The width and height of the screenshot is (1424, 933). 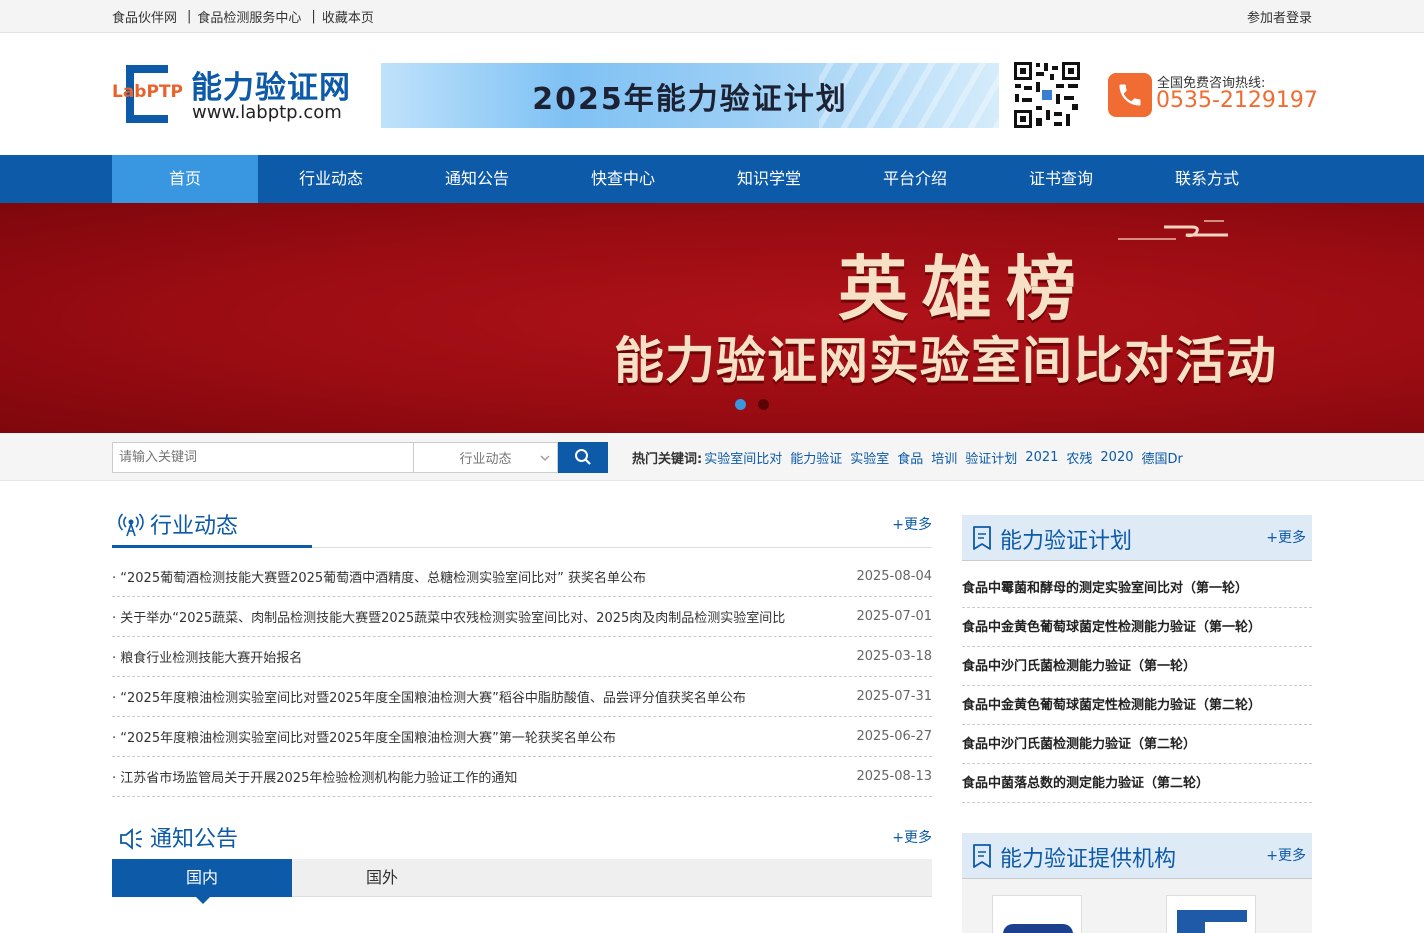 What do you see at coordinates (1137, 538) in the screenshot?
I see `plan-box-header: 能力验证计划 +更多` at bounding box center [1137, 538].